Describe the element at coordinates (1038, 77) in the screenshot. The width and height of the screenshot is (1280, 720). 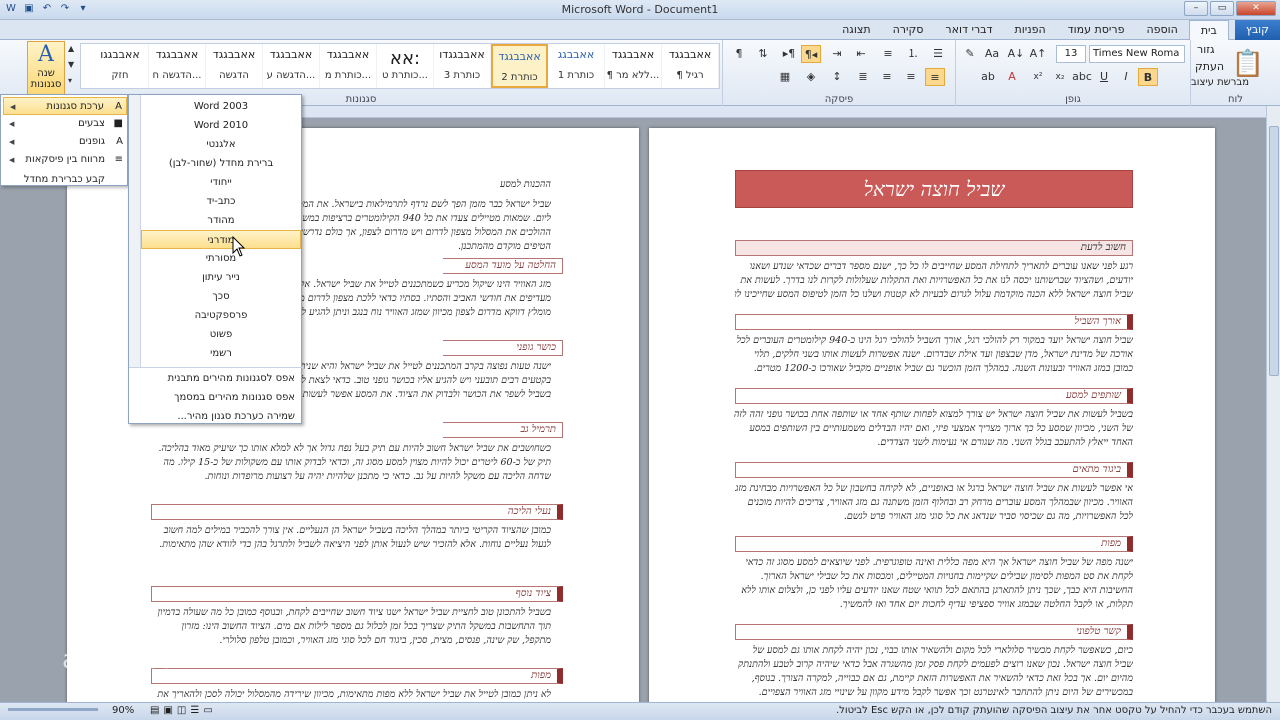
I see `superscript-button: x²` at that location.